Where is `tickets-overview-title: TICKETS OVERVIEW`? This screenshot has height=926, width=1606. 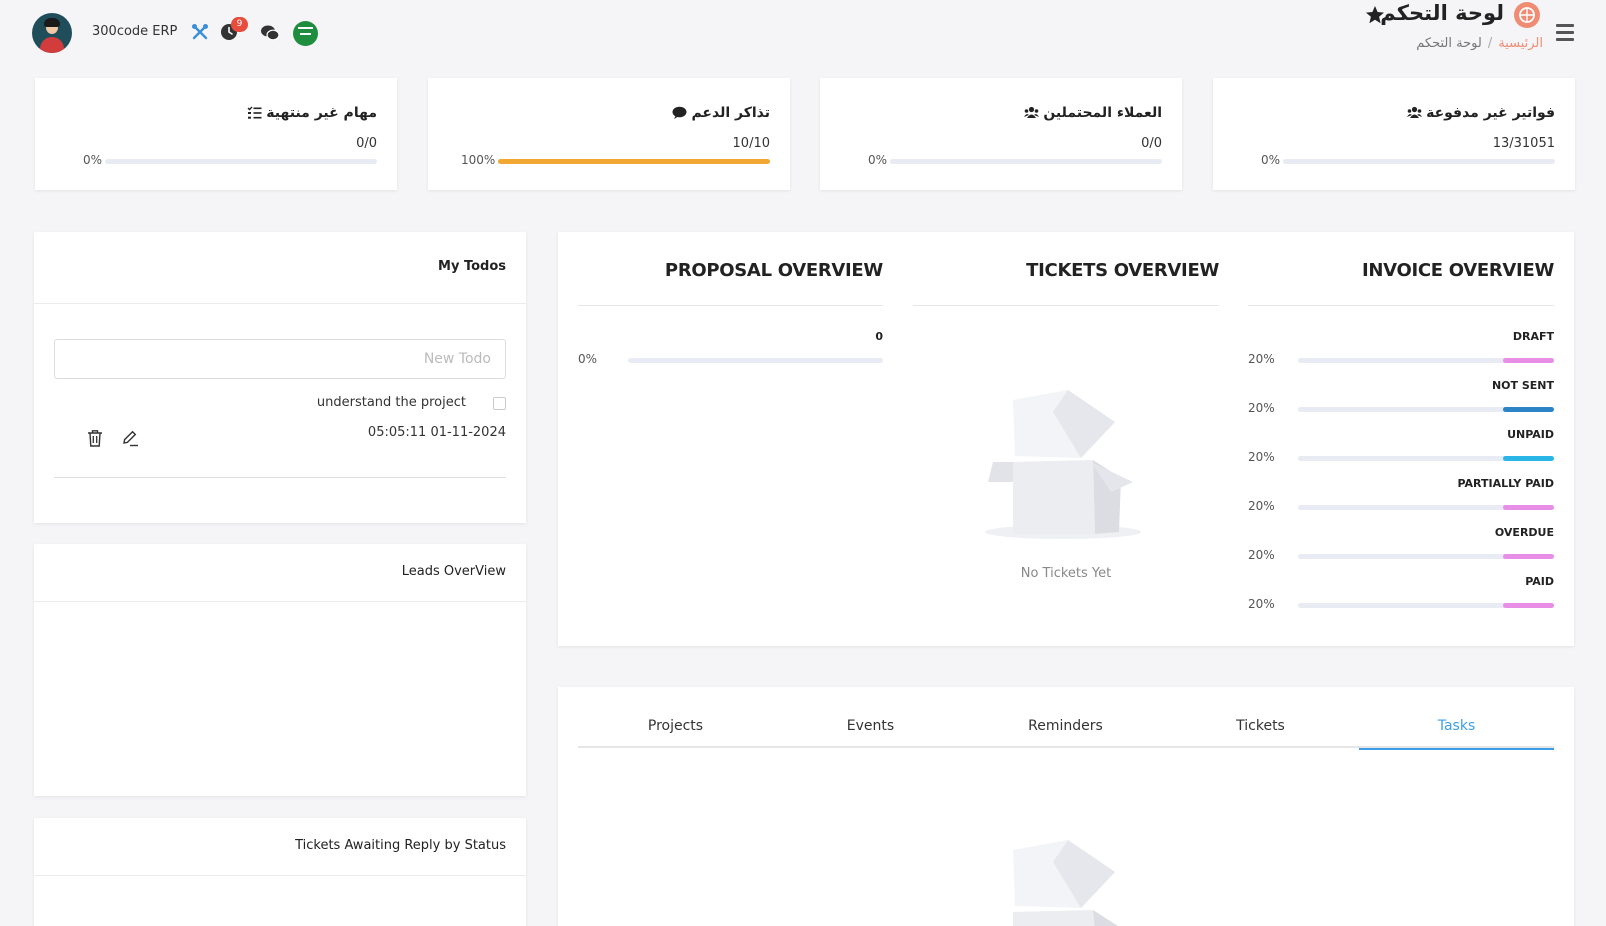 tickets-overview-title: TICKETS OVERVIEW is located at coordinates (1122, 270).